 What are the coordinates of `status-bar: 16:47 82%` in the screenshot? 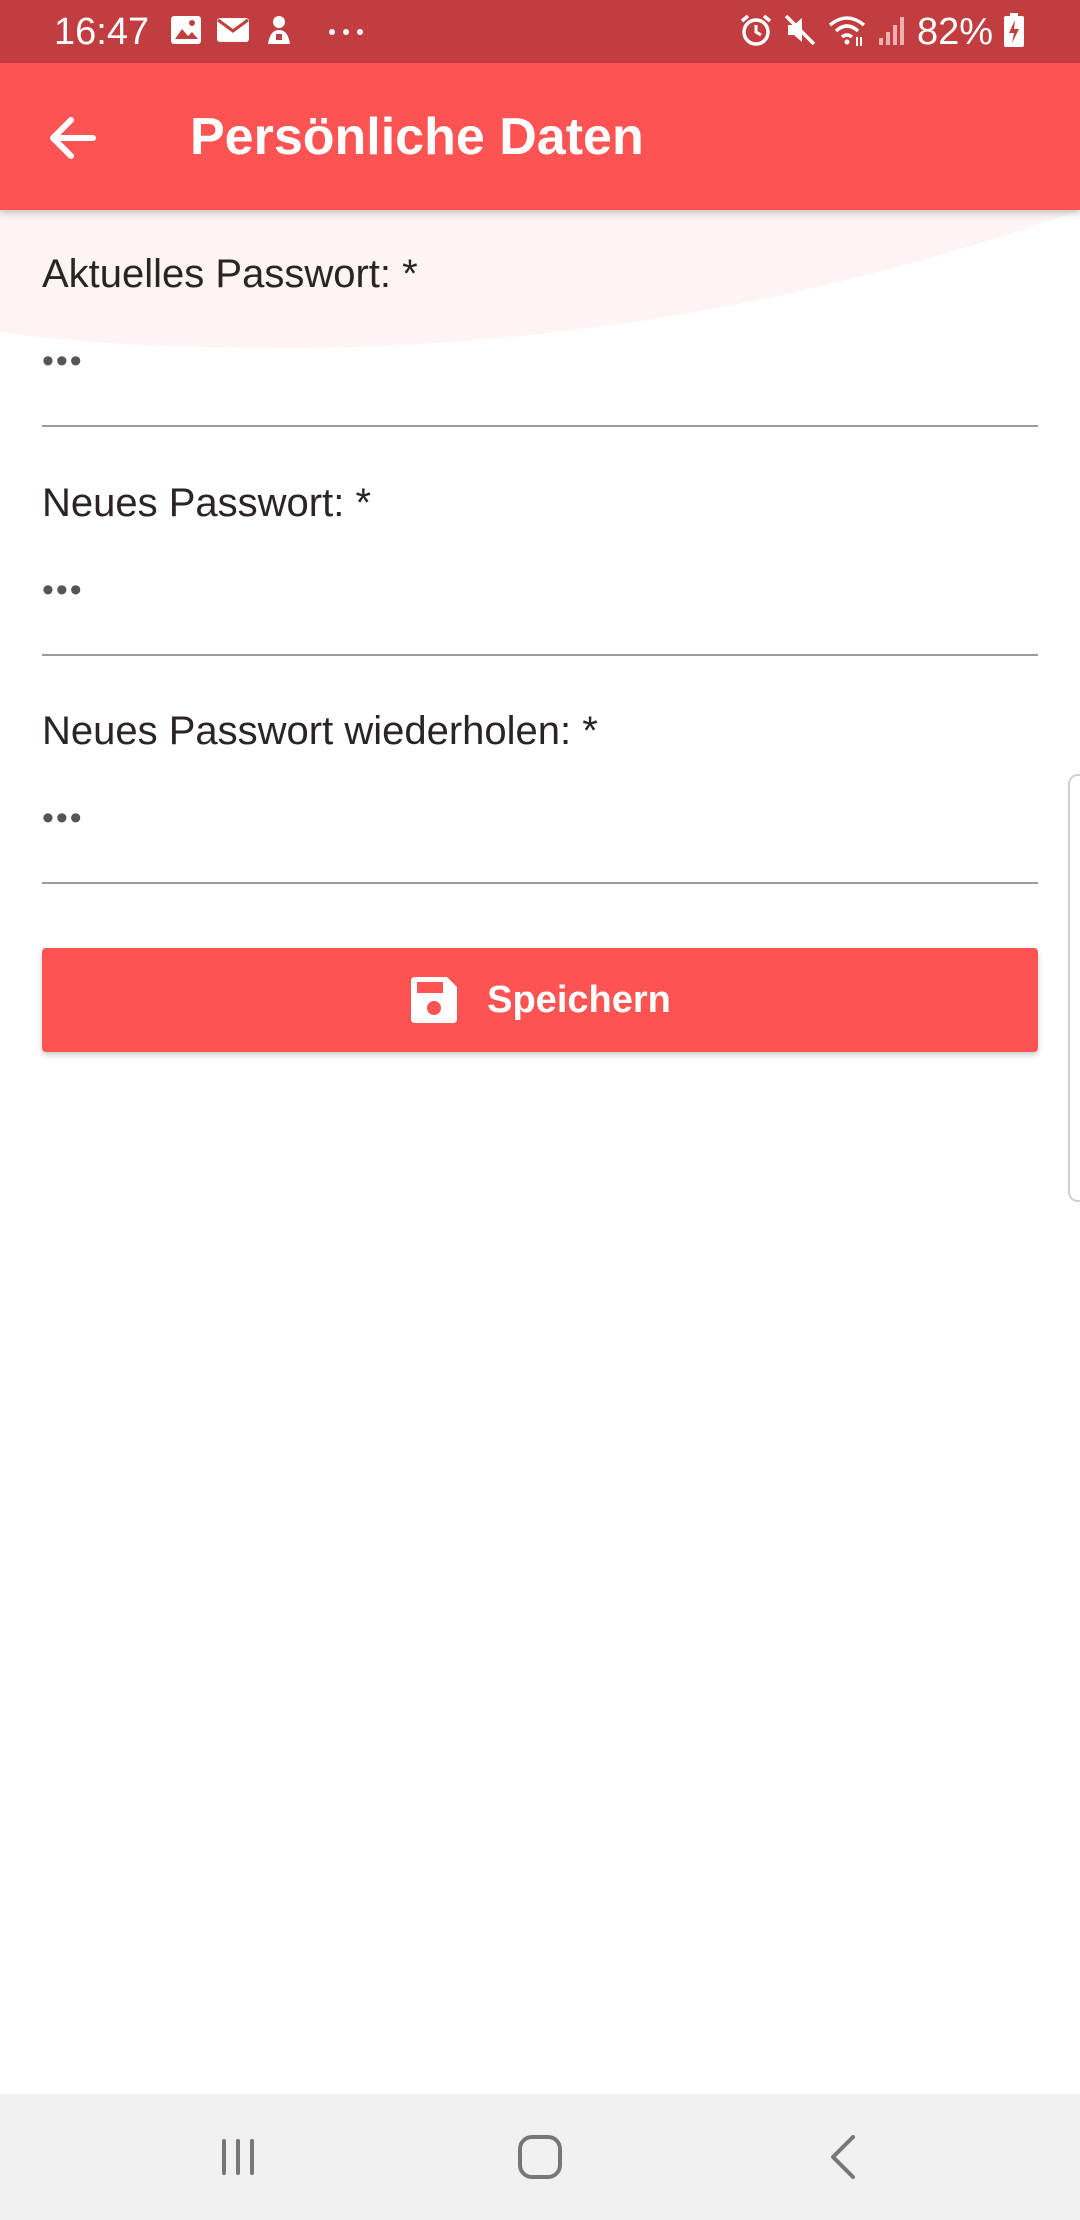 It's located at (540, 31).